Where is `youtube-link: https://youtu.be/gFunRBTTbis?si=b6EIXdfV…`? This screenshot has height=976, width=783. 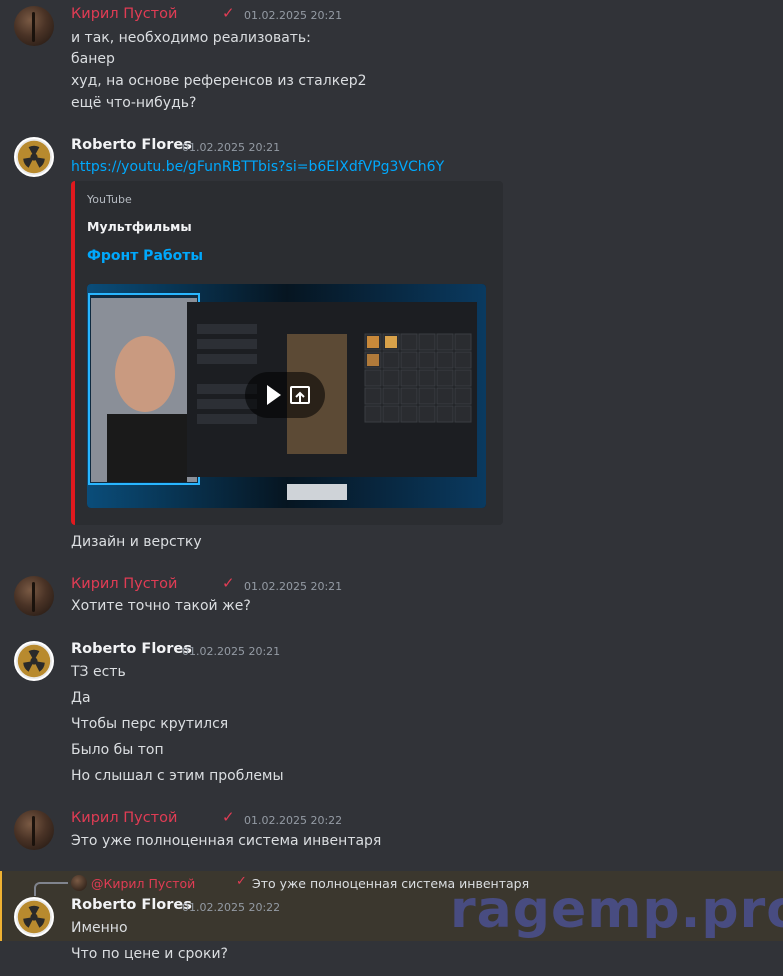 youtube-link: https://youtu.be/gFunRBTTbis?si=b6EIXdfV… is located at coordinates (257, 167).